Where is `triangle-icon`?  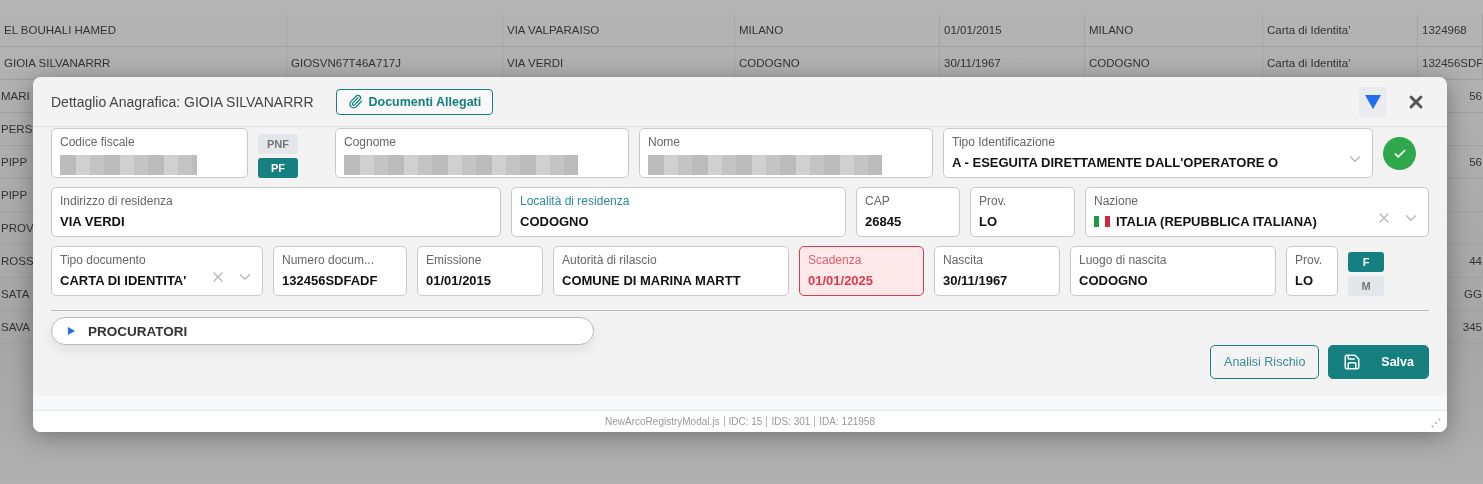
triangle-icon is located at coordinates (1372, 101).